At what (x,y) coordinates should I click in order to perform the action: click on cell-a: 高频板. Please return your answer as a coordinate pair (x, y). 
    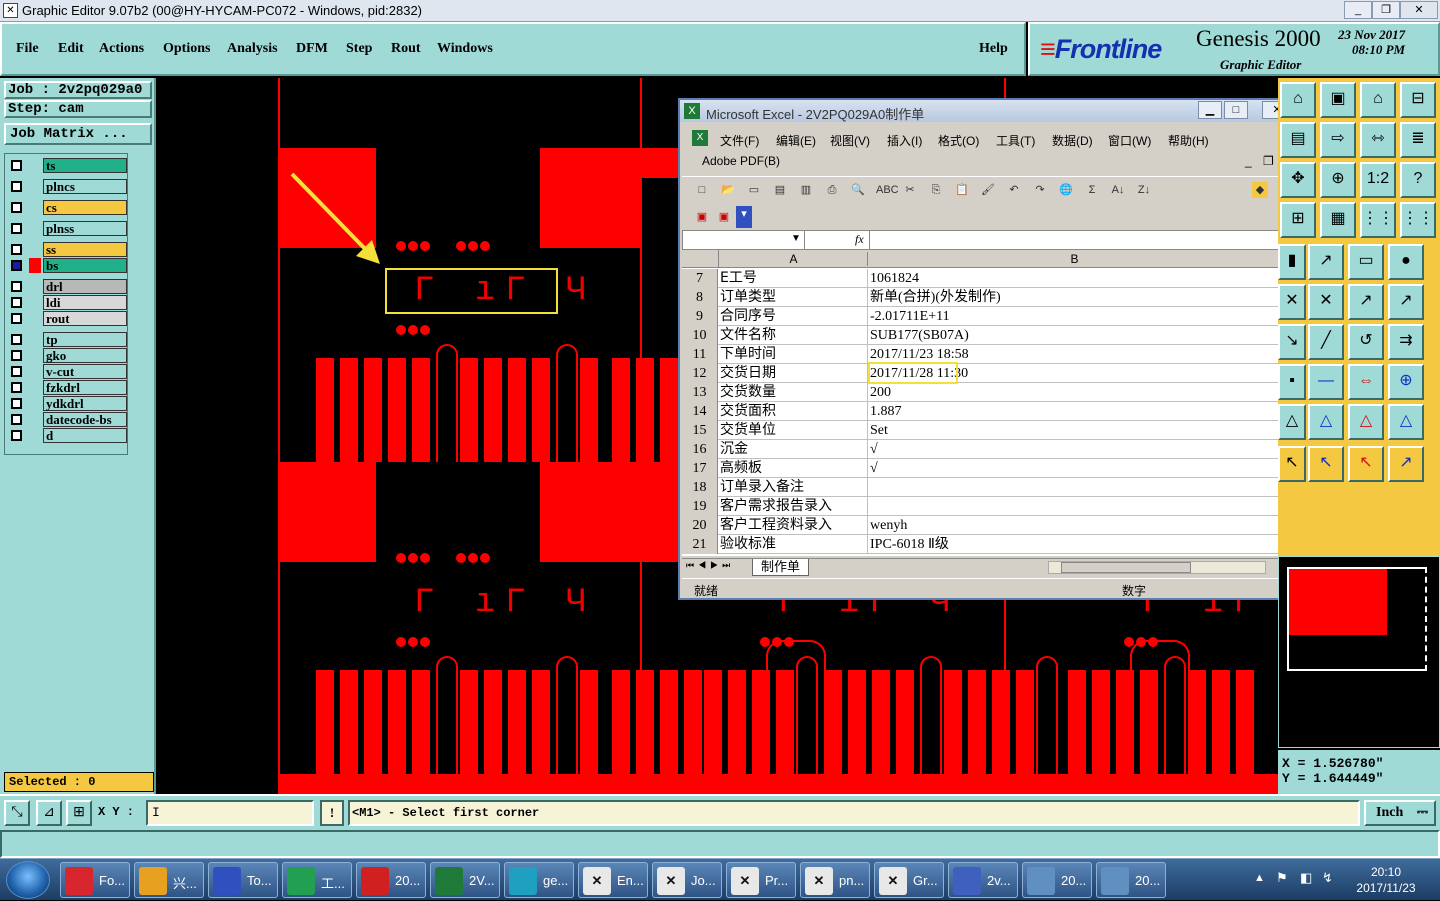
    Looking at the image, I should click on (794, 468).